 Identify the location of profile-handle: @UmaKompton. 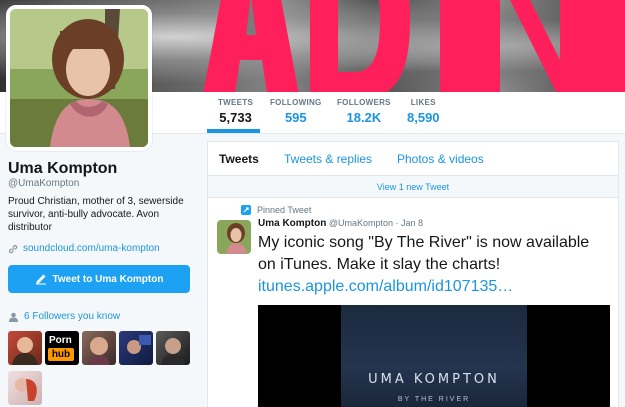
(43, 183).